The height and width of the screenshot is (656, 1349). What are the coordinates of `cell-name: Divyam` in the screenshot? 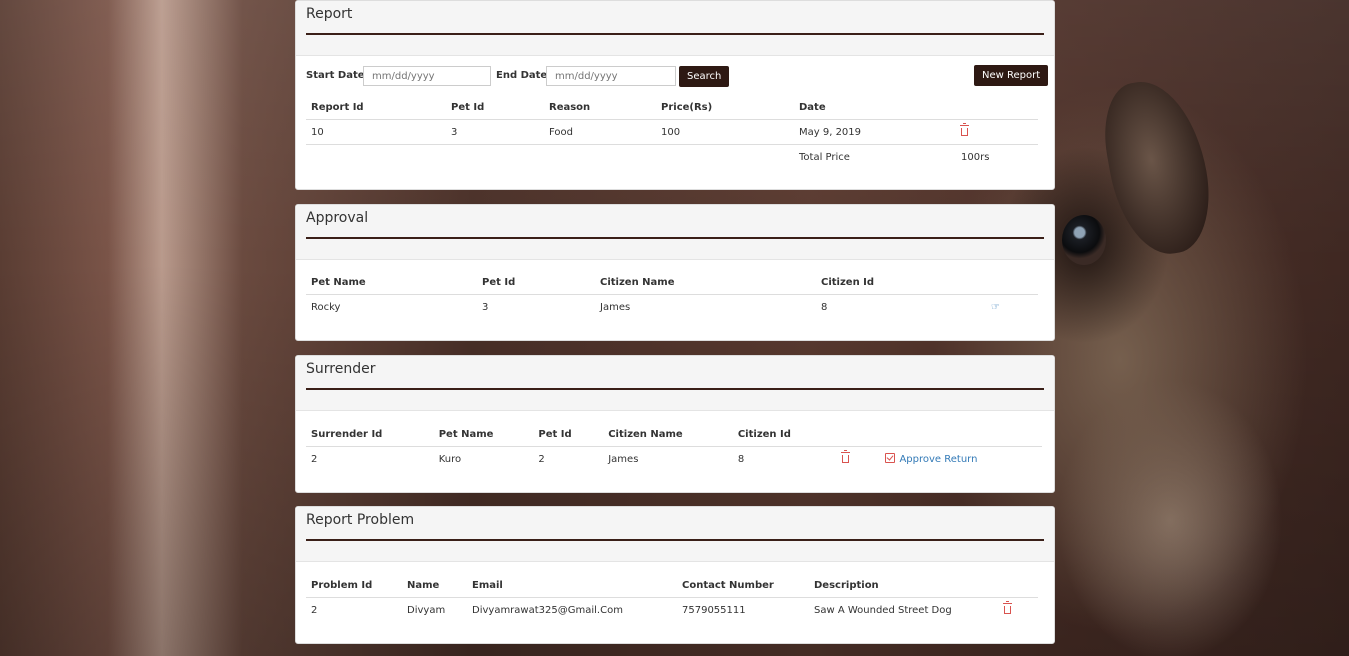 It's located at (426, 610).